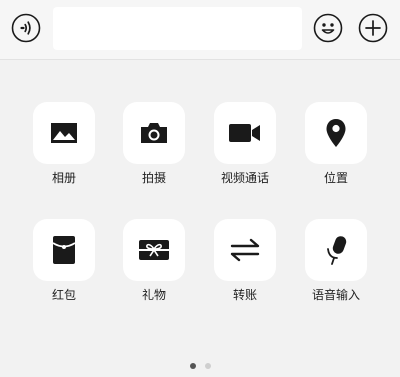 The width and height of the screenshot is (400, 377). I want to click on camera-tile, so click(154, 133).